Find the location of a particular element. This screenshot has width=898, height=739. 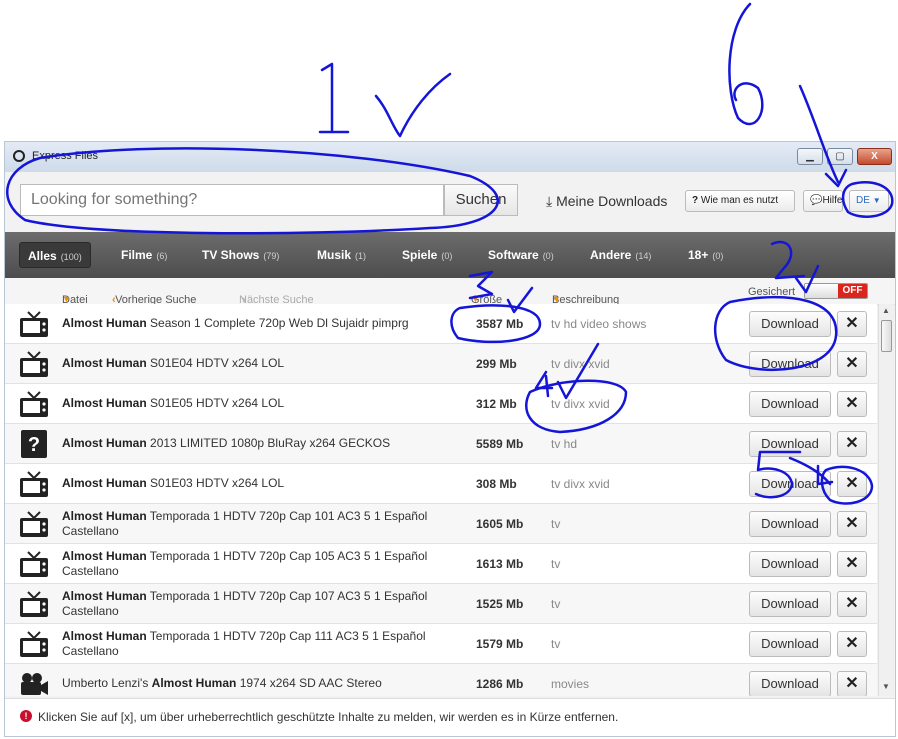

file-name: Almost Human S01E04 HDTV x264 LOL is located at coordinates (262, 363).